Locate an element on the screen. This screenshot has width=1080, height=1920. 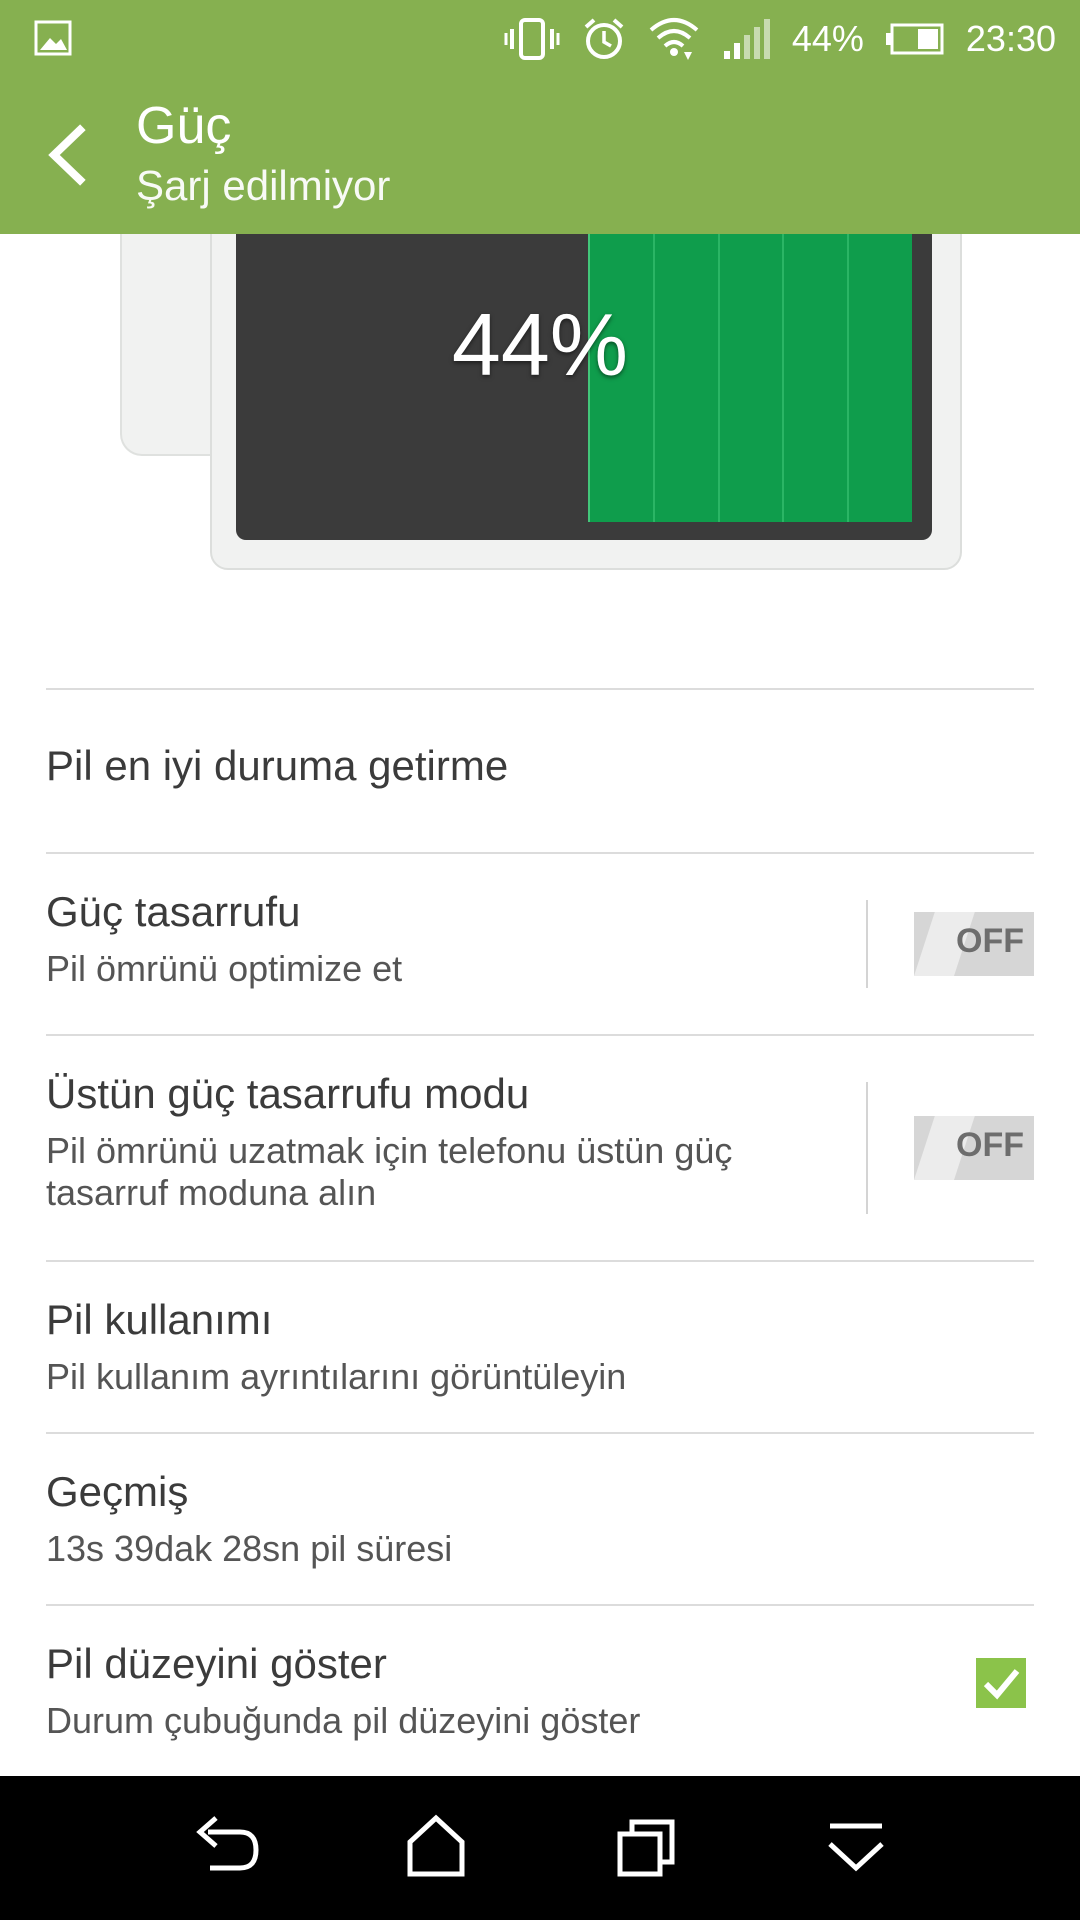
power-saver-toggle: OFF is located at coordinates (974, 944).